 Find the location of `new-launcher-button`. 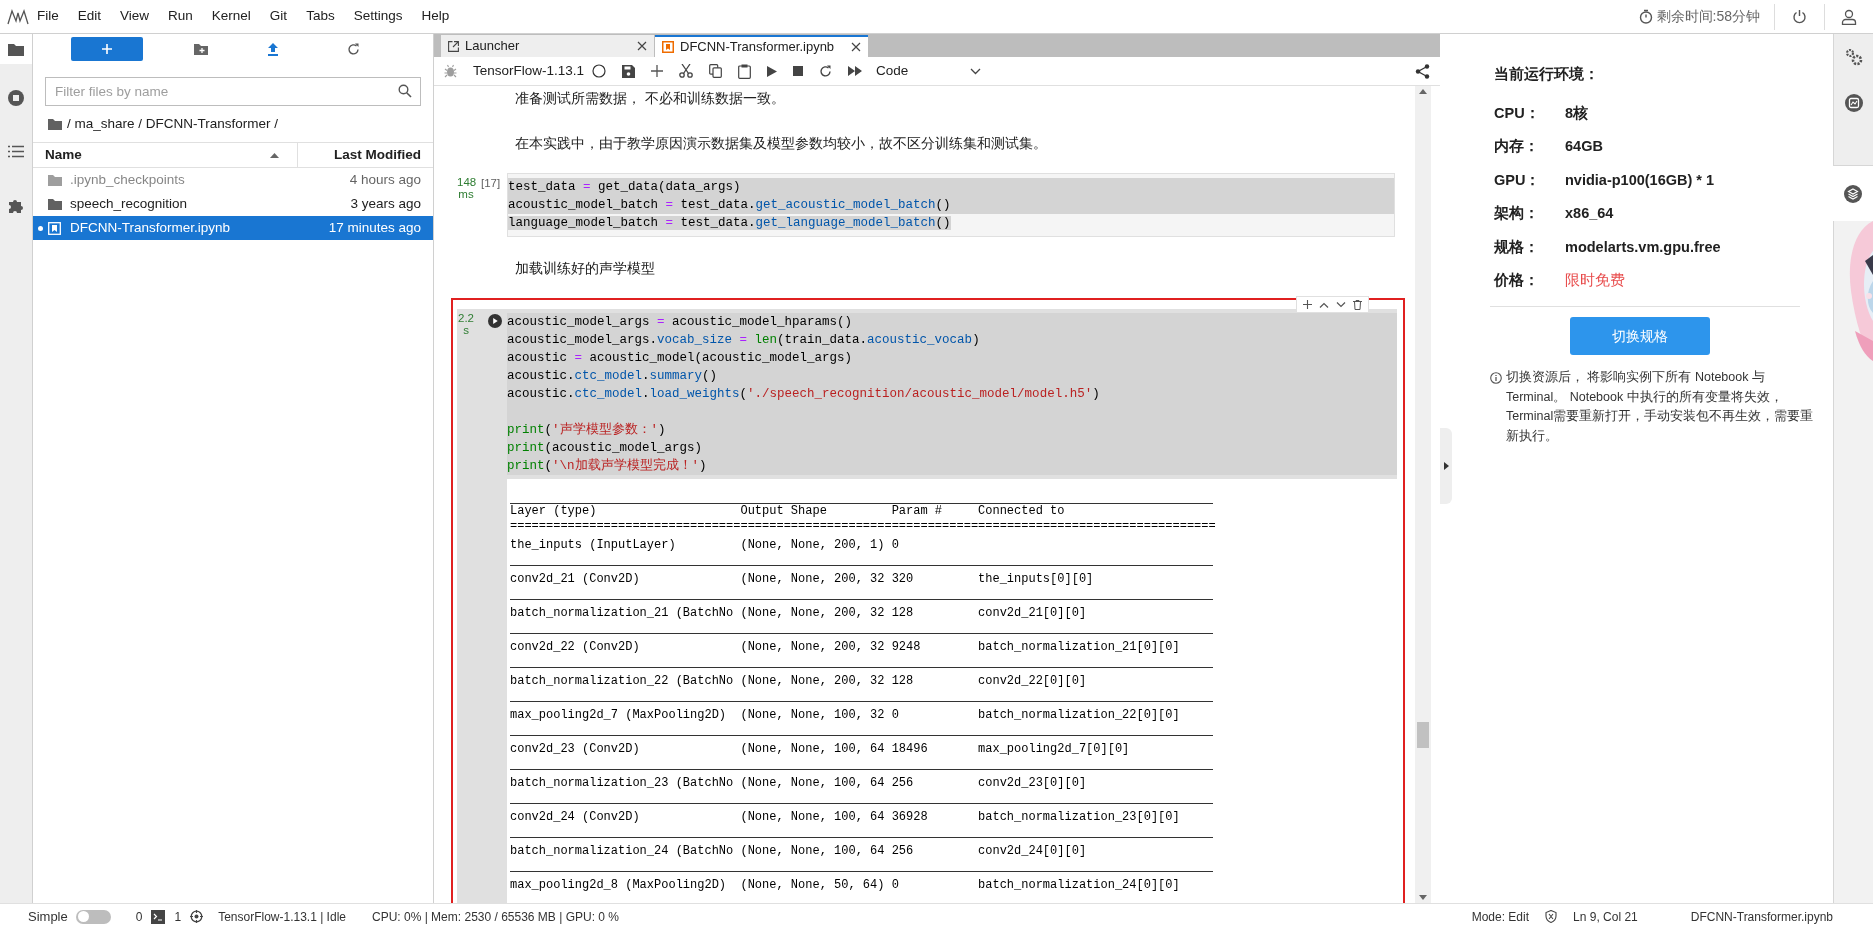

new-launcher-button is located at coordinates (107, 49).